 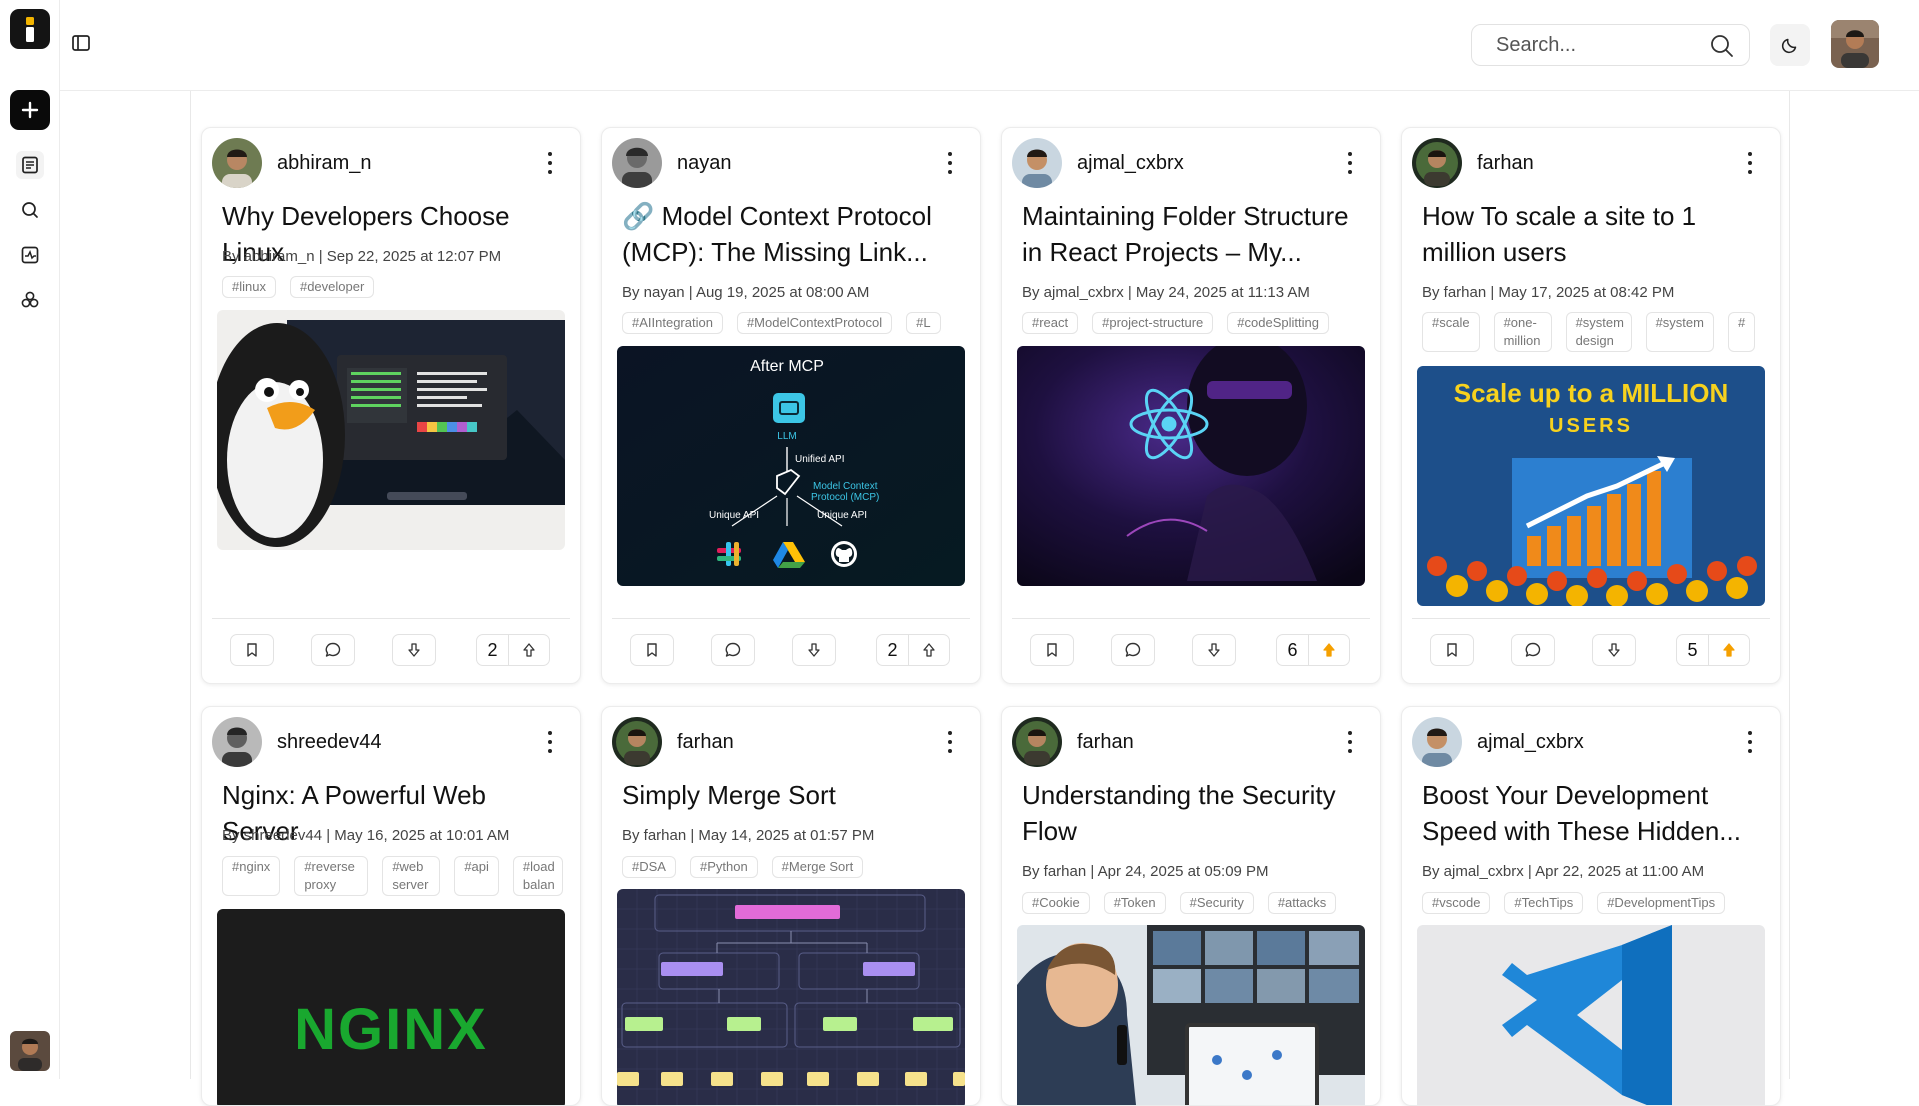 I want to click on sidebar-toggle-button, so click(x=81, y=43).